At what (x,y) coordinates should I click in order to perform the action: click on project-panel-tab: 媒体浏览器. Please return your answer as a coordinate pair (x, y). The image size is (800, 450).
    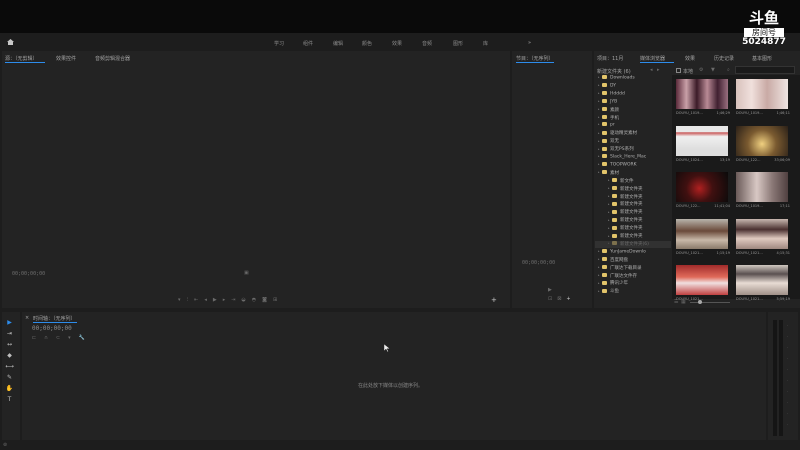
    Looking at the image, I should click on (652, 58).